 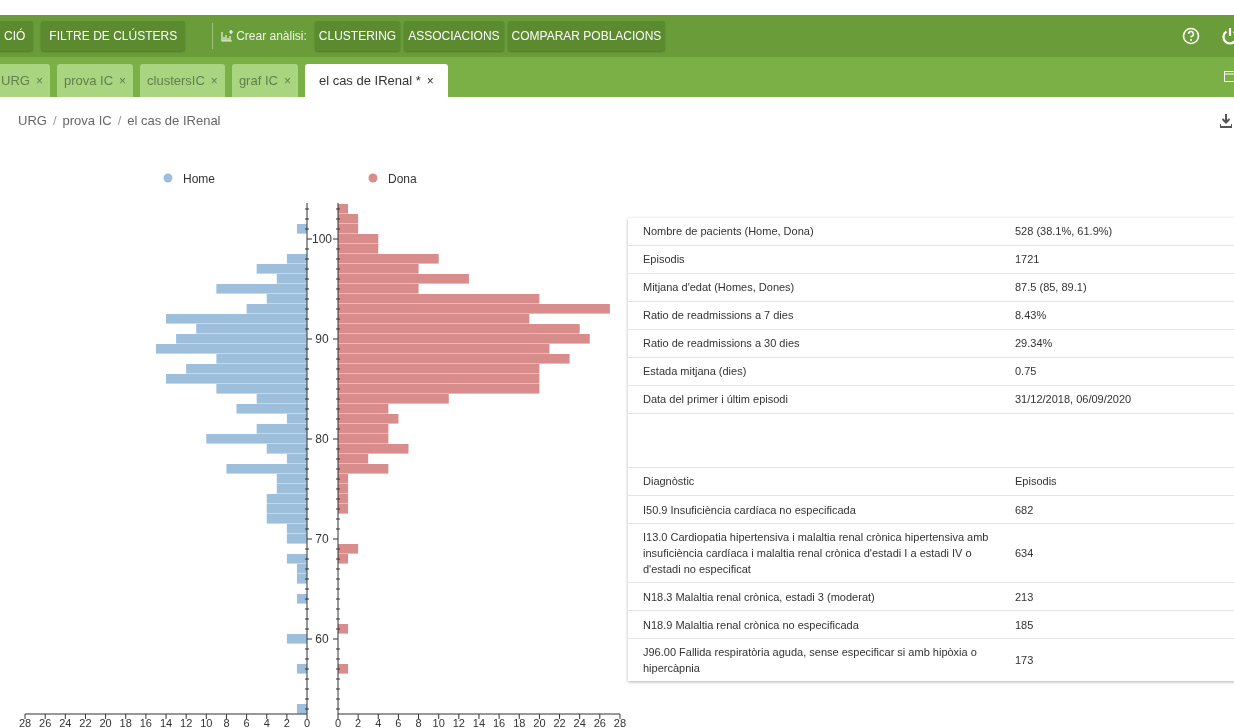 I want to click on tab-label: prova IC, so click(x=88, y=80).